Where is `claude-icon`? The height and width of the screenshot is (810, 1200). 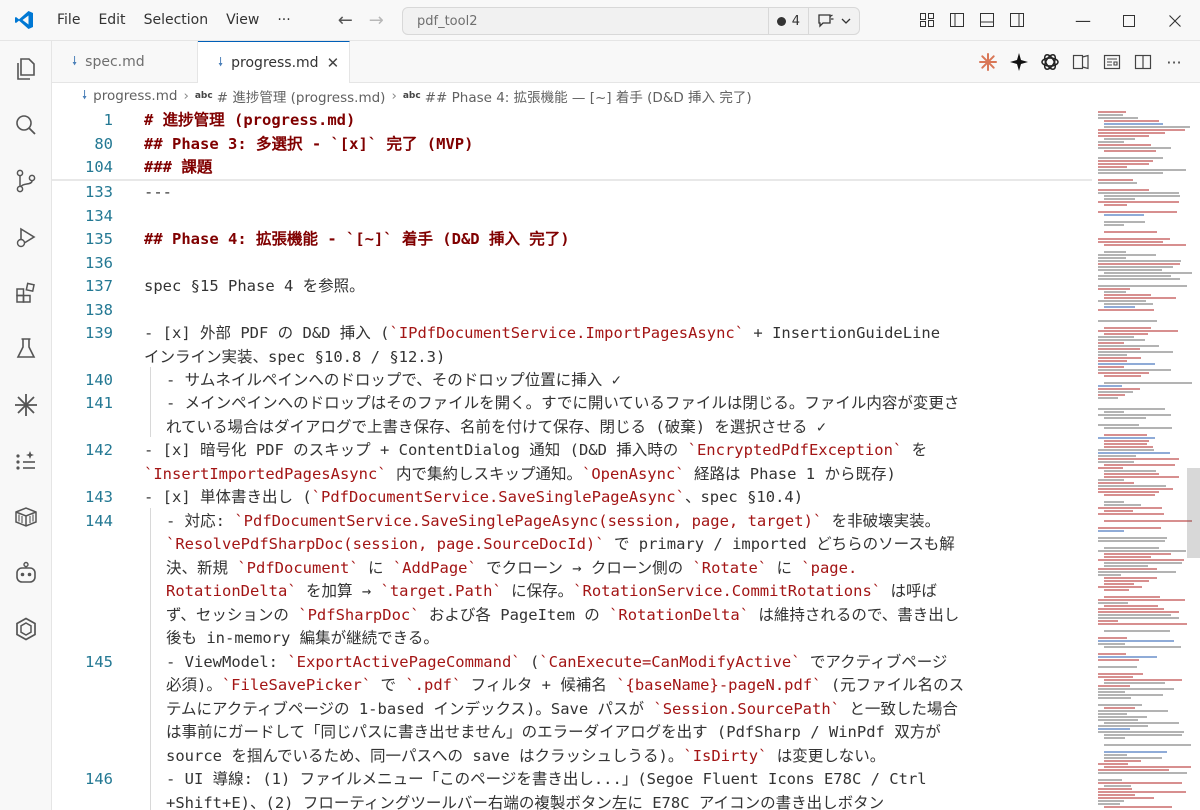
claude-icon is located at coordinates (988, 62).